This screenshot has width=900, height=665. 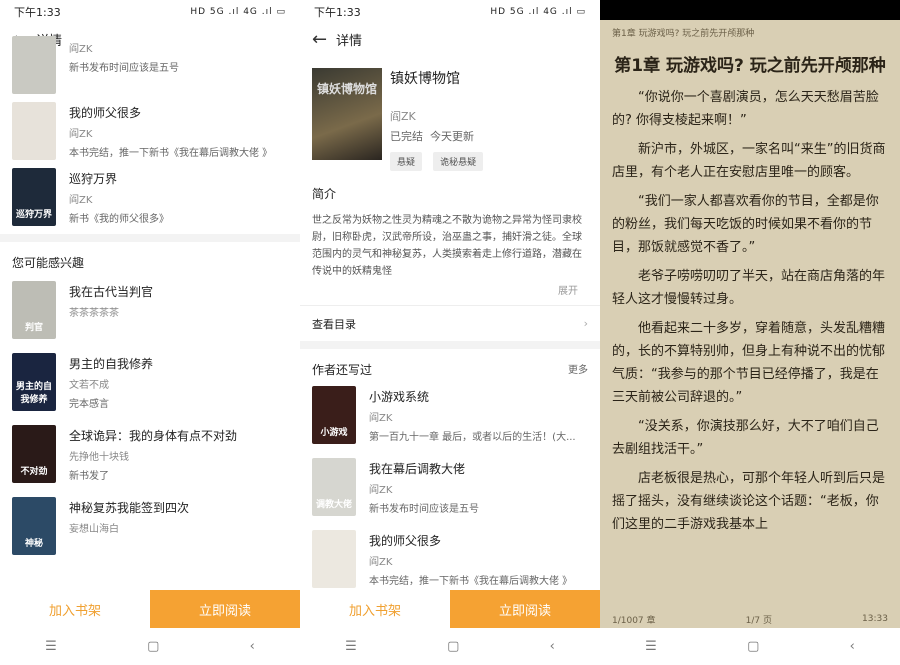 I want to click on toc-row: 查看目录 ›, so click(x=450, y=323).